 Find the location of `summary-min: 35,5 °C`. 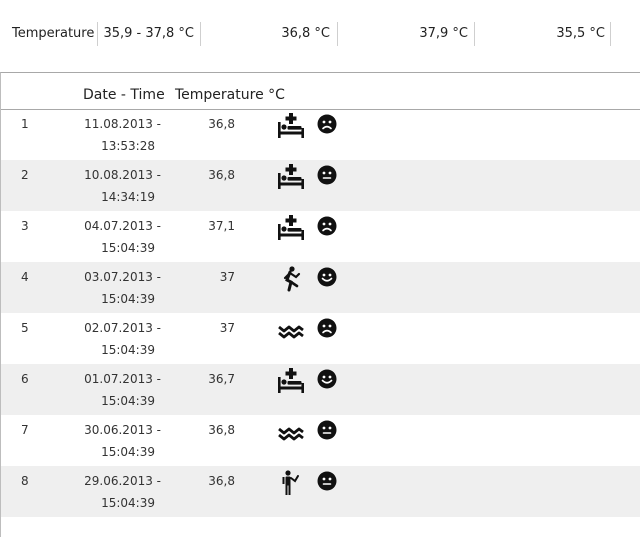

summary-min: 35,5 °C is located at coordinates (580, 33).